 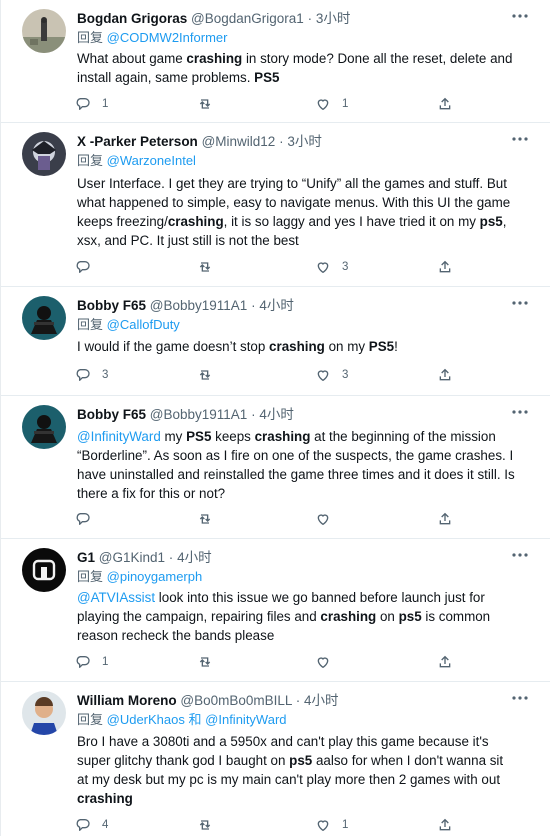 I want to click on reply-context: 回复 @UderKhaos 和 @InfinityWard, so click(x=182, y=719).